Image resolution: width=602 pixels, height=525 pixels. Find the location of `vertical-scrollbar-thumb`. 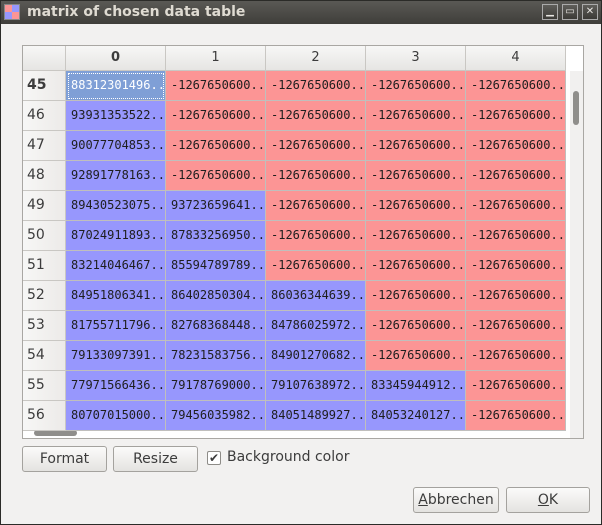

vertical-scrollbar-thumb is located at coordinates (576, 108).